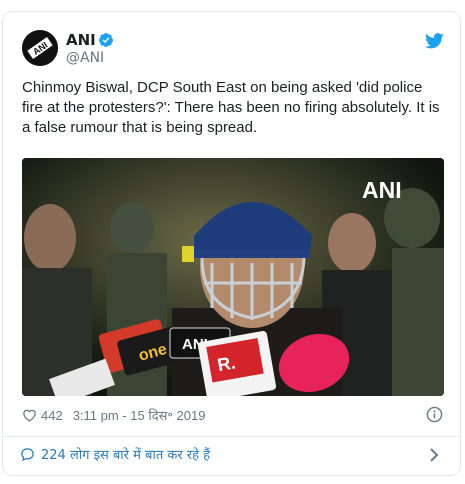  What do you see at coordinates (105, 40) in the screenshot?
I see `verified-icon` at bounding box center [105, 40].